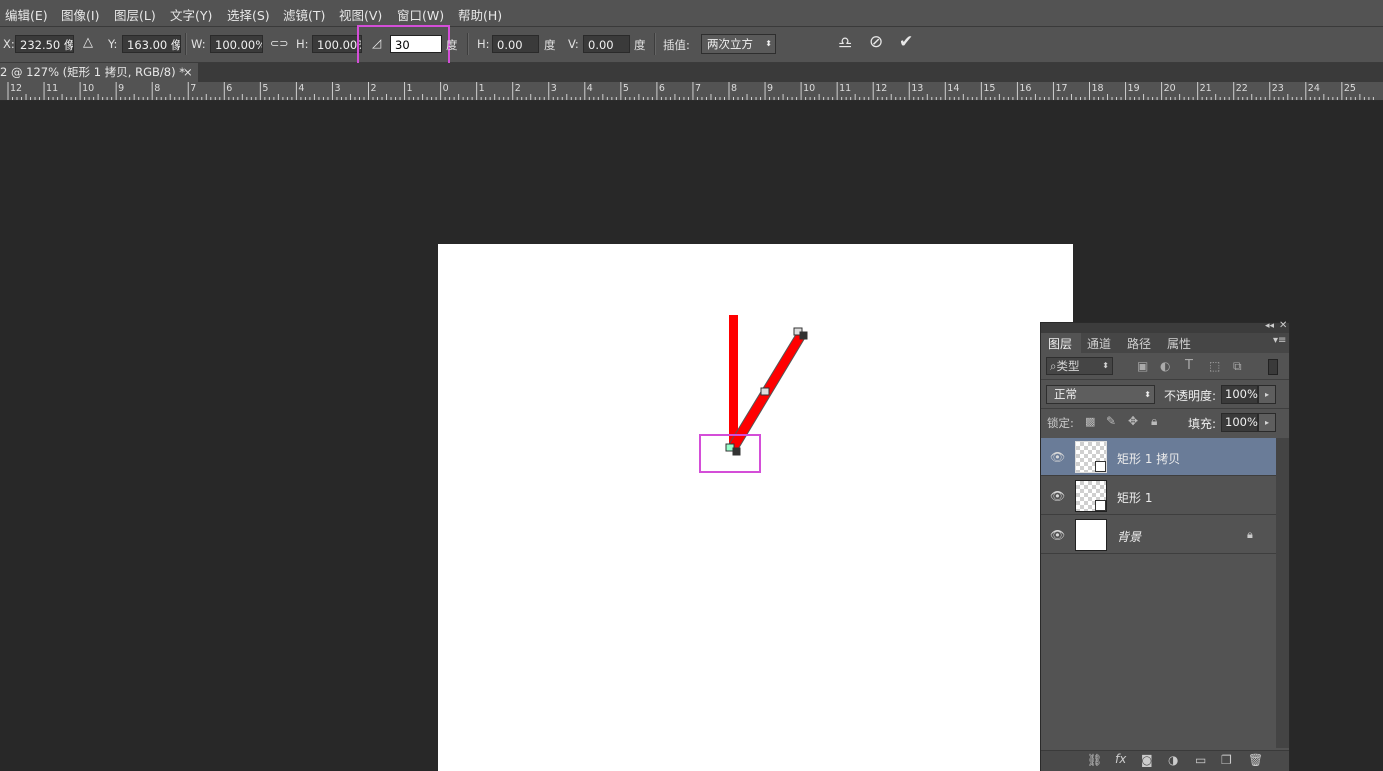 The height and width of the screenshot is (771, 1383). What do you see at coordinates (736, 451) in the screenshot?
I see `transform-pivot` at bounding box center [736, 451].